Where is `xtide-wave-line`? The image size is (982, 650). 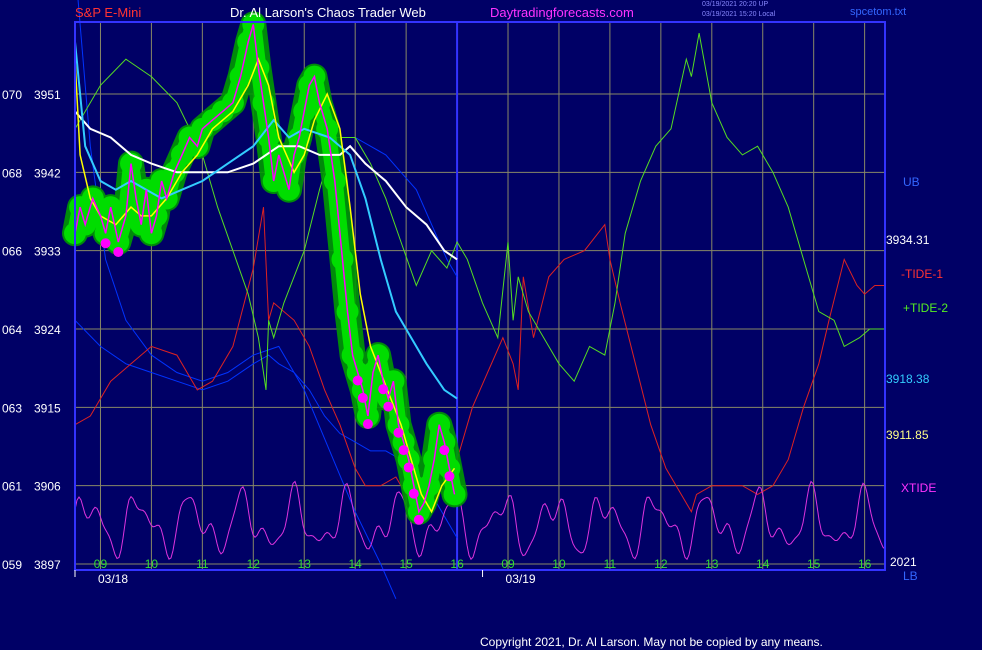 xtide-wave-line is located at coordinates (480, 520).